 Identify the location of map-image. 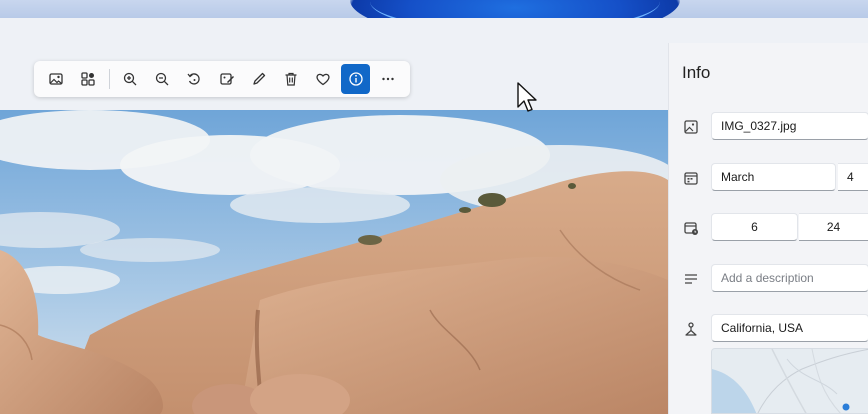
(790, 381).